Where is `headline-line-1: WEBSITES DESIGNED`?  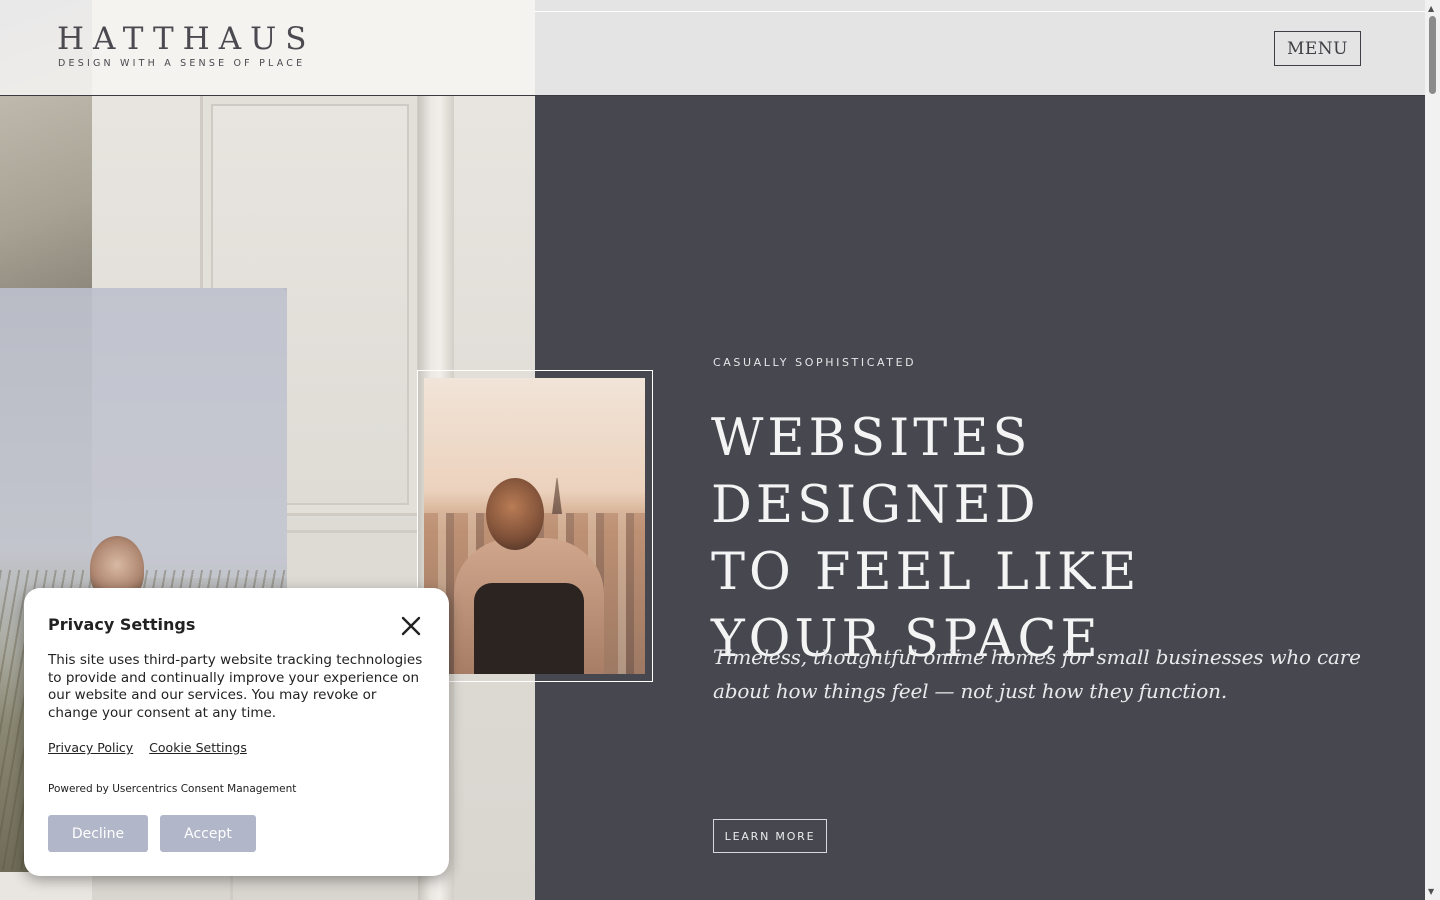 headline-line-1: WEBSITES DESIGNED is located at coordinates (875, 472).